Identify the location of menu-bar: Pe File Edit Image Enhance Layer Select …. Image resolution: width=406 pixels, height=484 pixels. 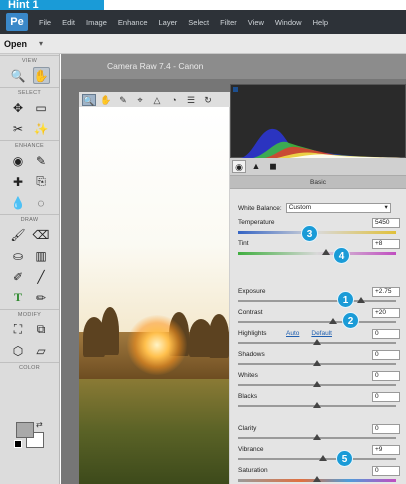
(203, 22).